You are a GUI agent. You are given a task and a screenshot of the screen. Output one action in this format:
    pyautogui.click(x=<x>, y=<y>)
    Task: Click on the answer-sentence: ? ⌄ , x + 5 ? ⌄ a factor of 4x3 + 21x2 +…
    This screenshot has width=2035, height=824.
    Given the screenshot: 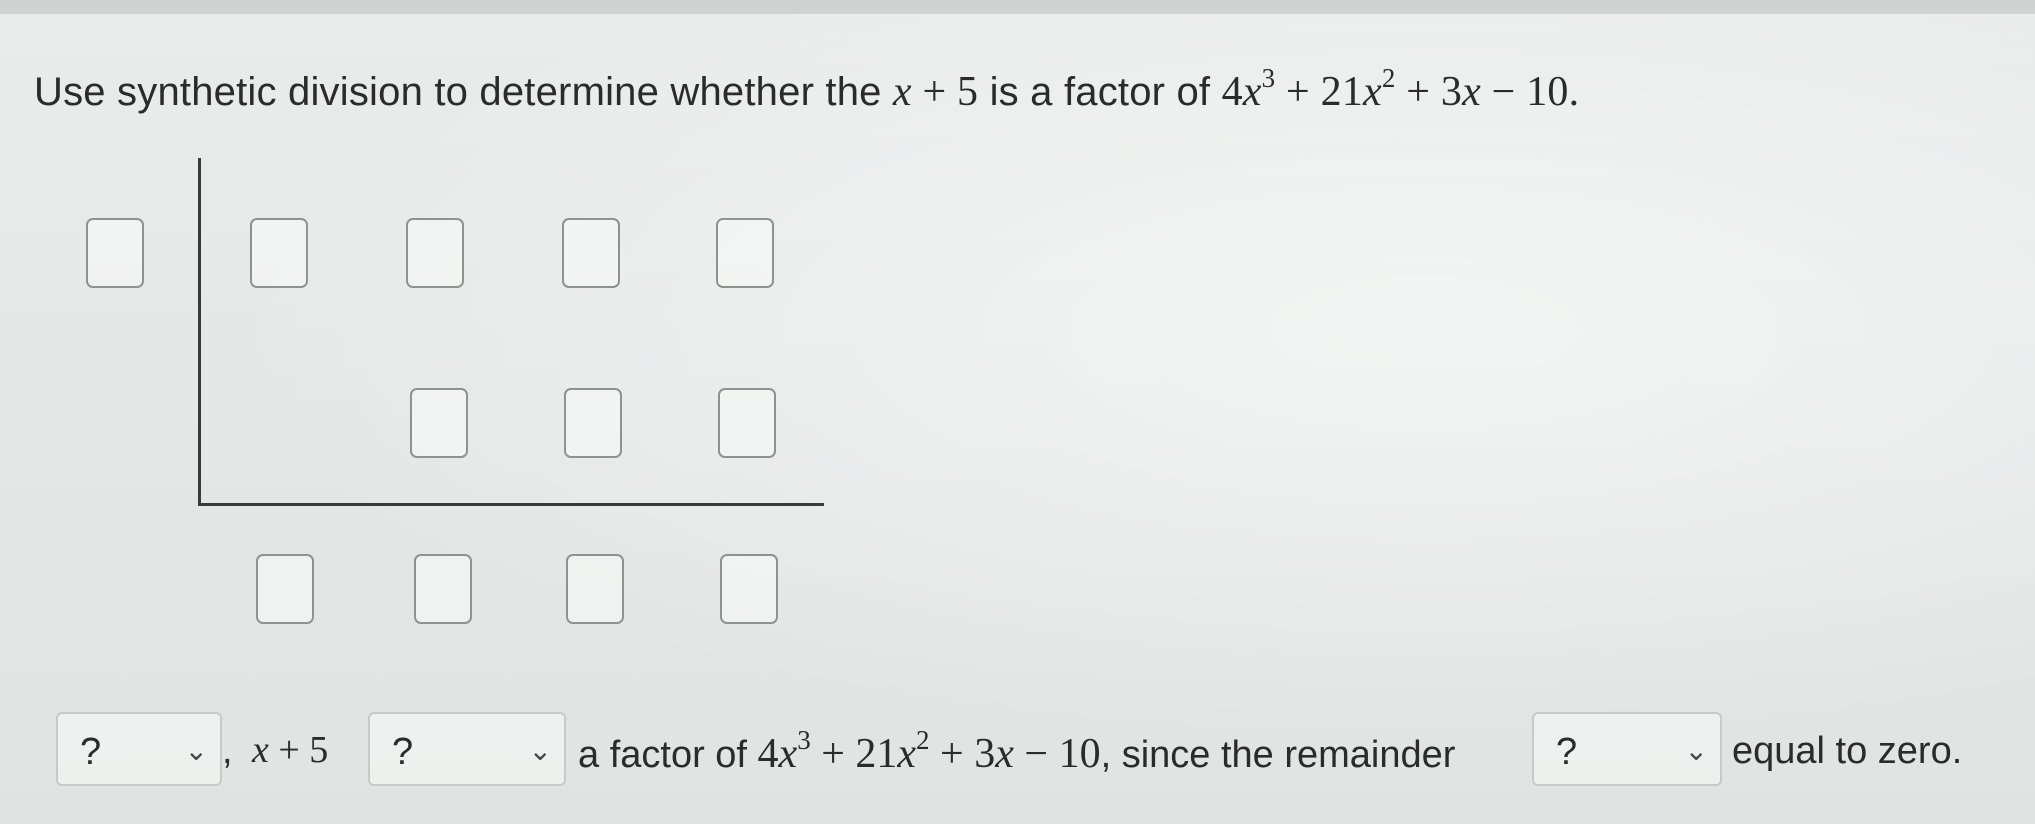 What is the action you would take?
    pyautogui.click(x=1036, y=749)
    